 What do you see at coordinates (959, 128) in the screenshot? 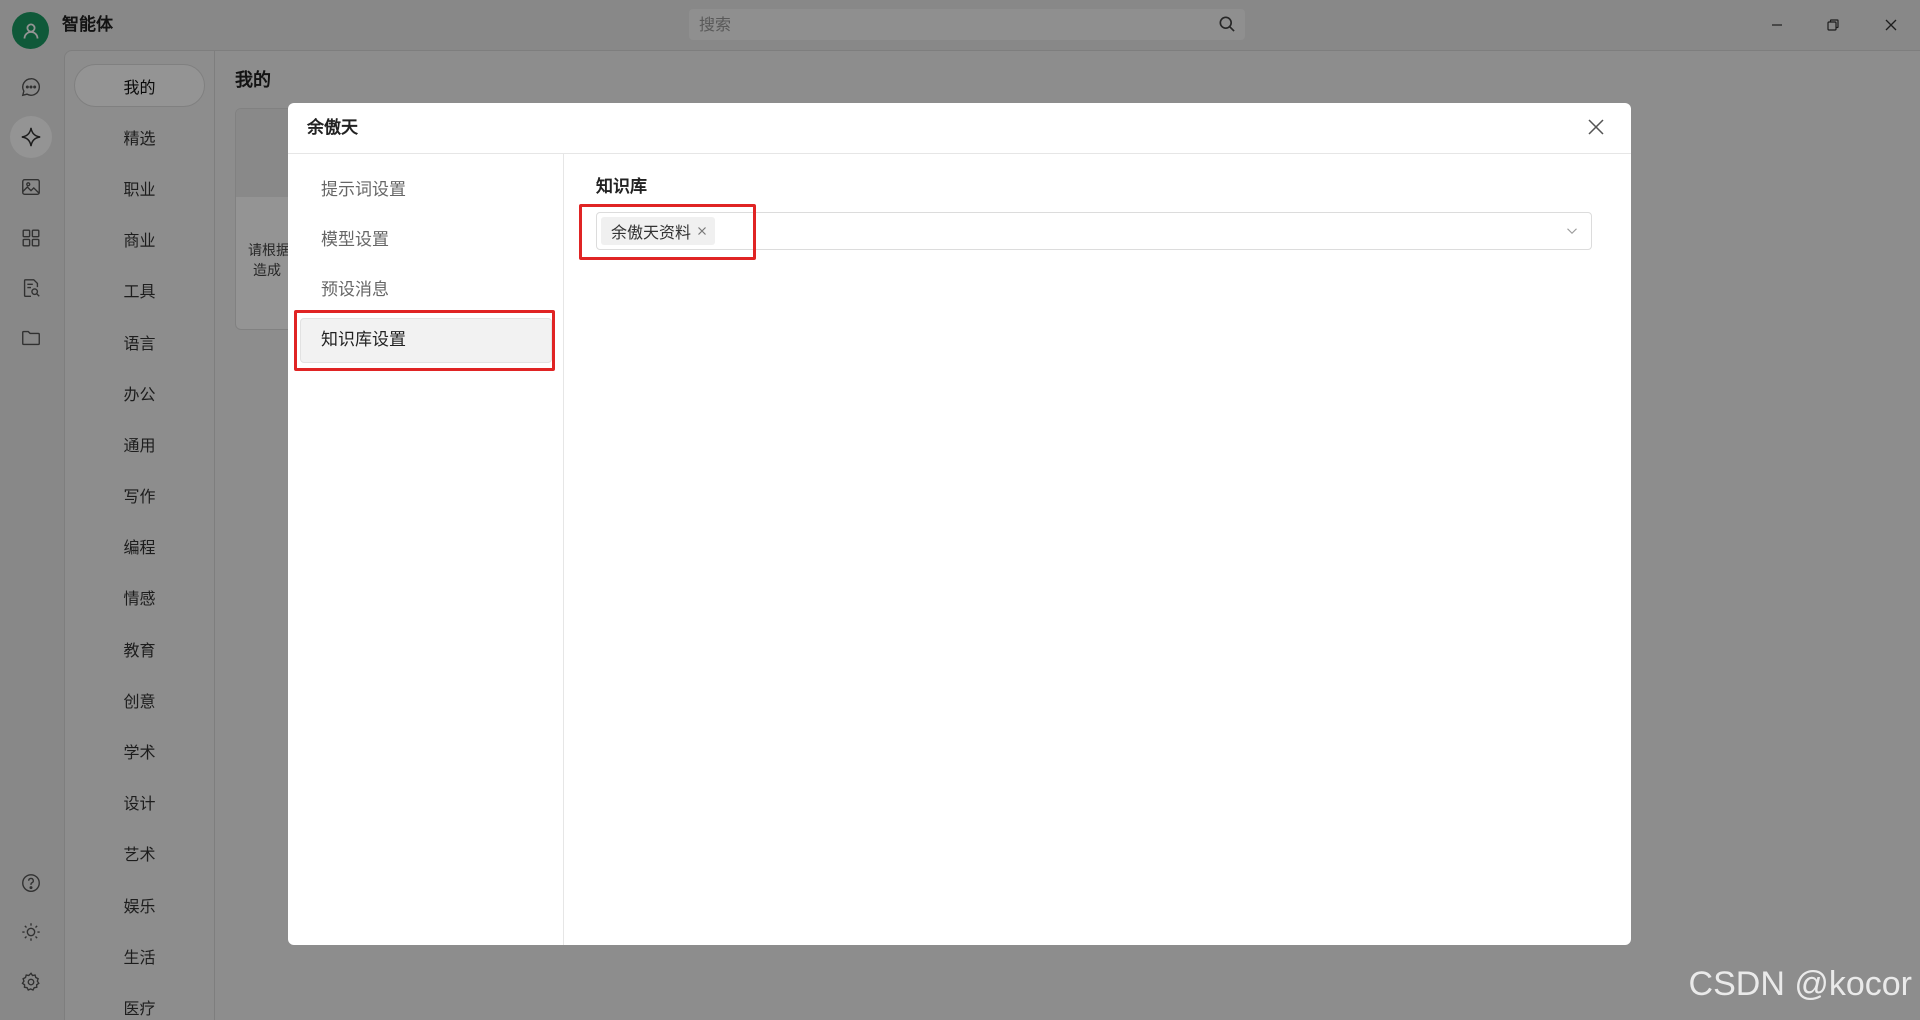
I see `dialog-header: 余傲天` at bounding box center [959, 128].